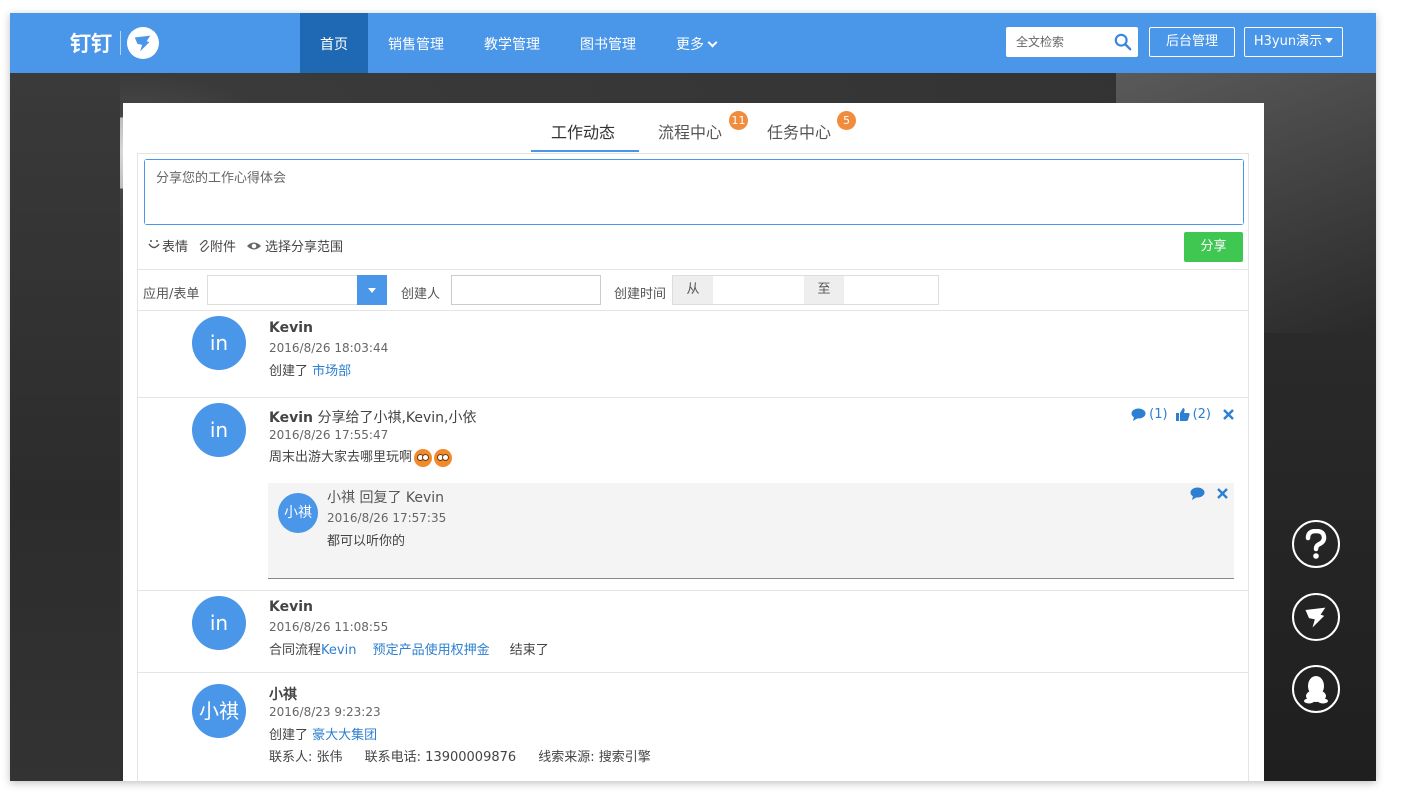  Describe the element at coordinates (217, 245) in the screenshot. I see `attachment-button: 附件` at that location.